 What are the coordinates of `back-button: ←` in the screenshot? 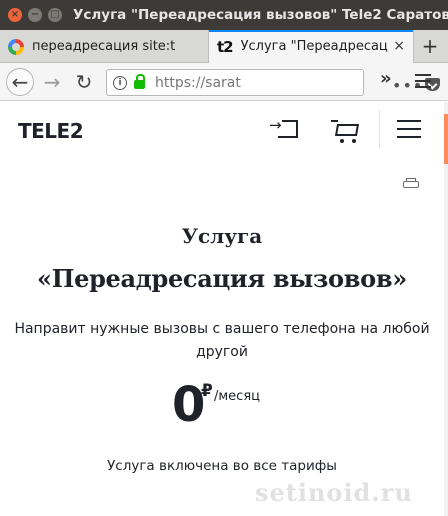 It's located at (20, 82).